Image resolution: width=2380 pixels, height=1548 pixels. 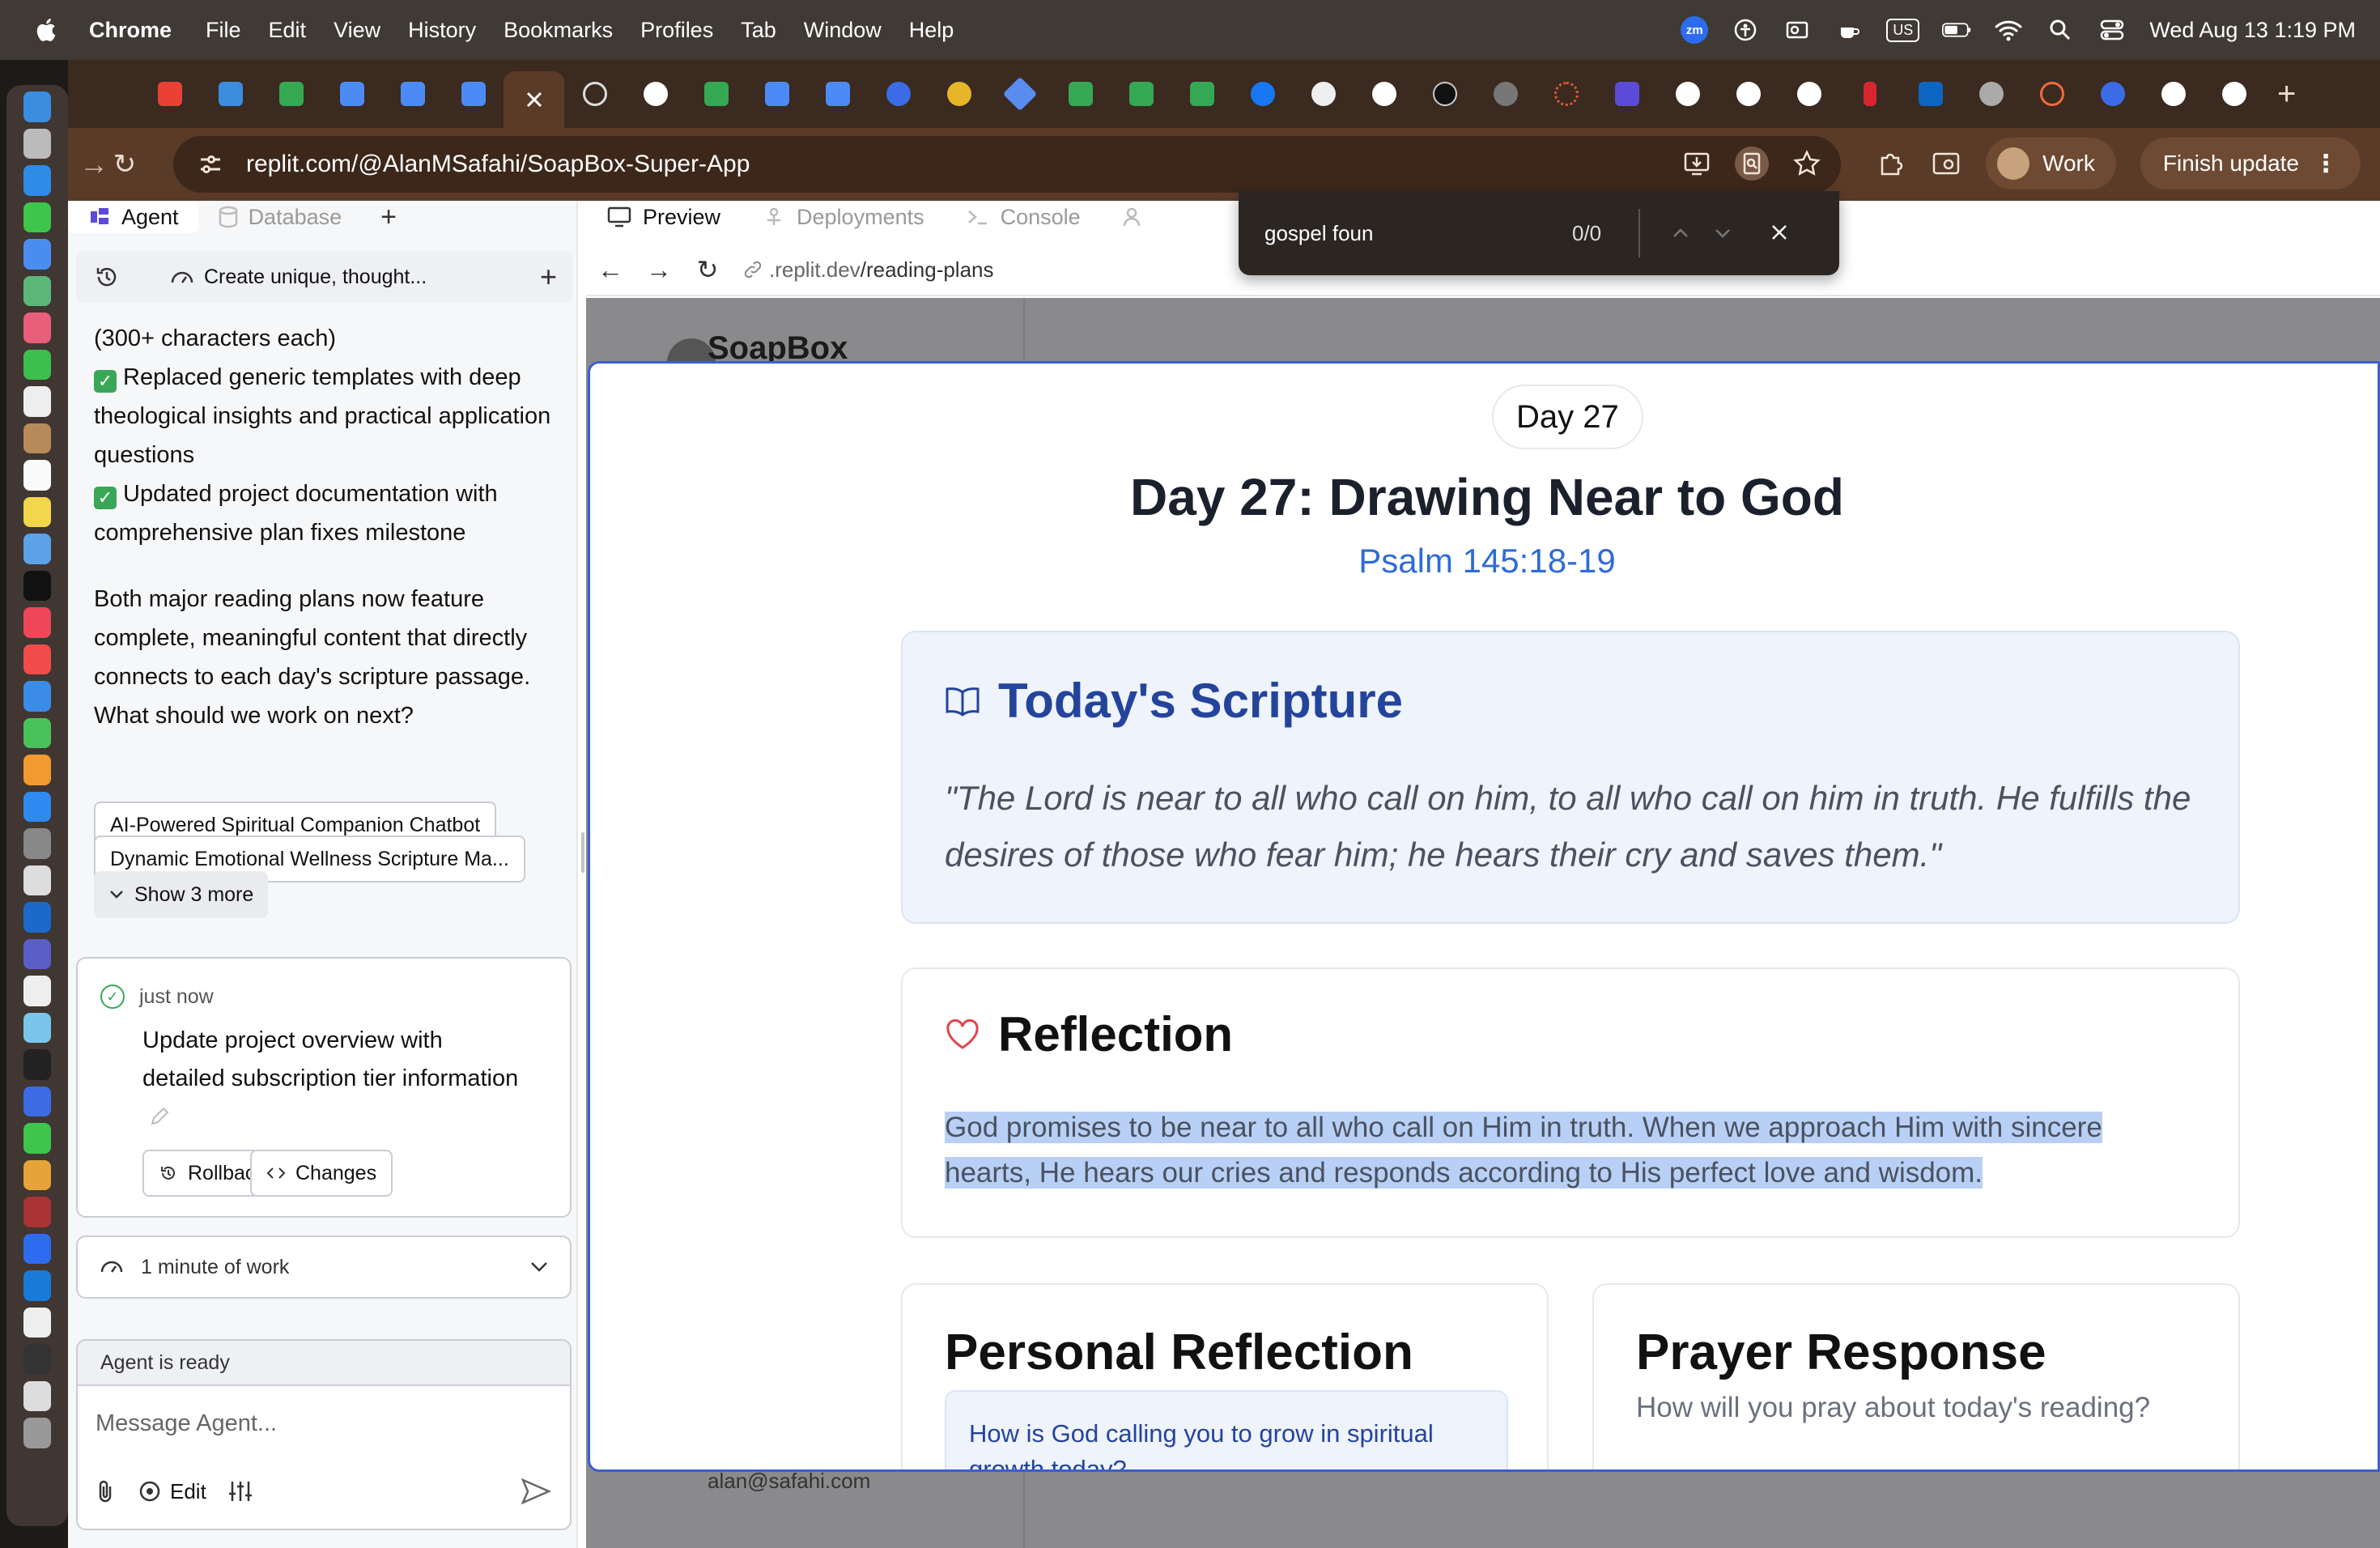 What do you see at coordinates (37, 107) in the screenshot?
I see `finder-icon` at bounding box center [37, 107].